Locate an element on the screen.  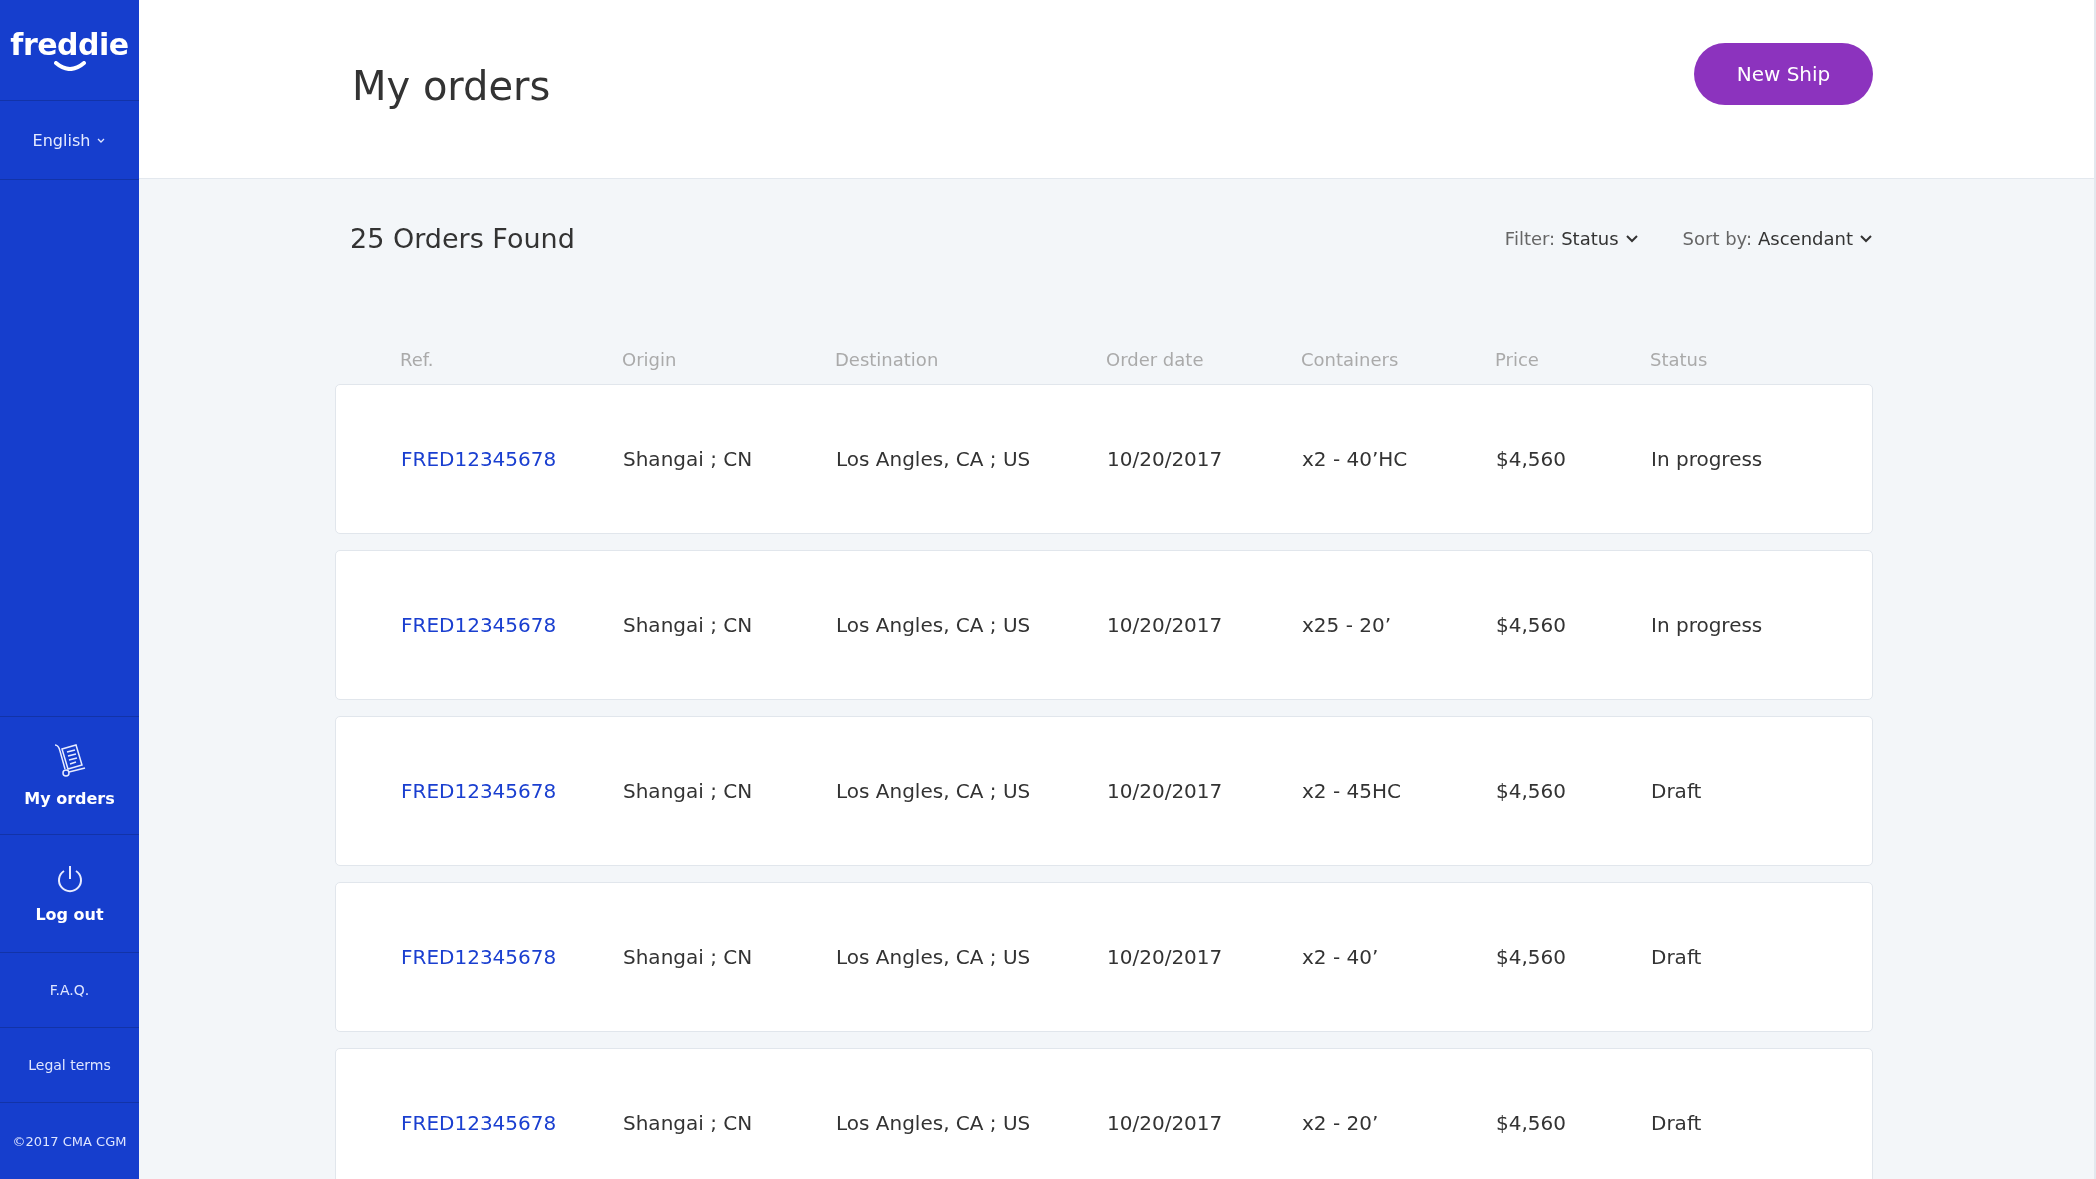
sort-dropdown: Sort by: Ascendant is located at coordinates (1777, 238).